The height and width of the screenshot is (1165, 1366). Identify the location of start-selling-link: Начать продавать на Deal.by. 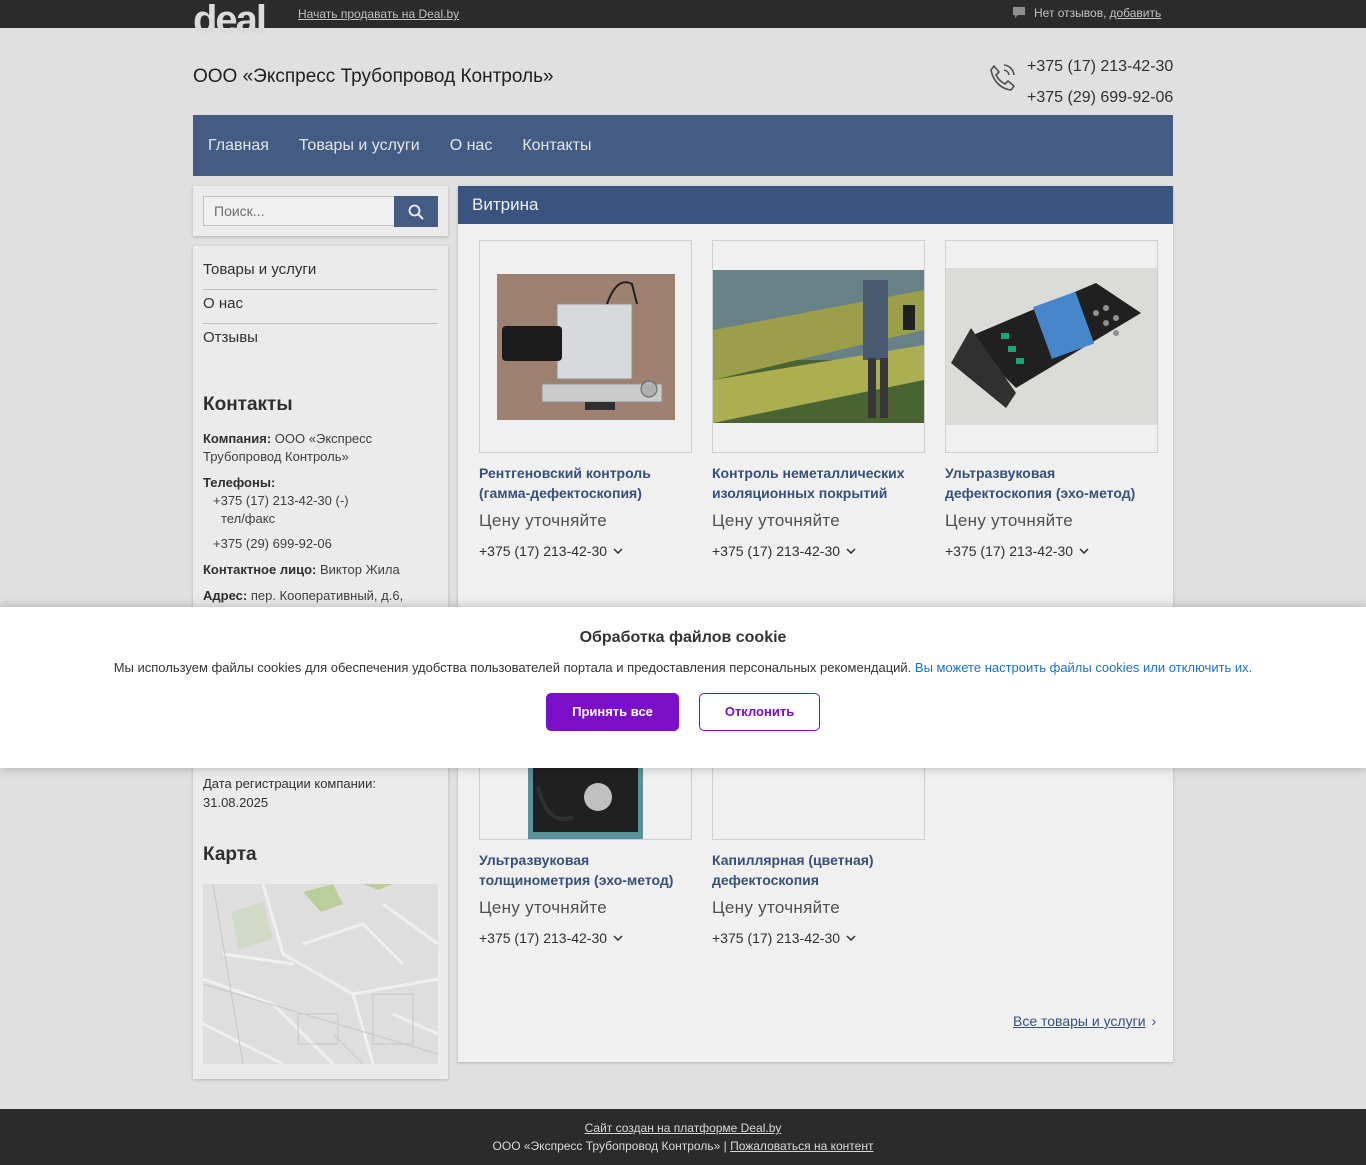
(378, 14).